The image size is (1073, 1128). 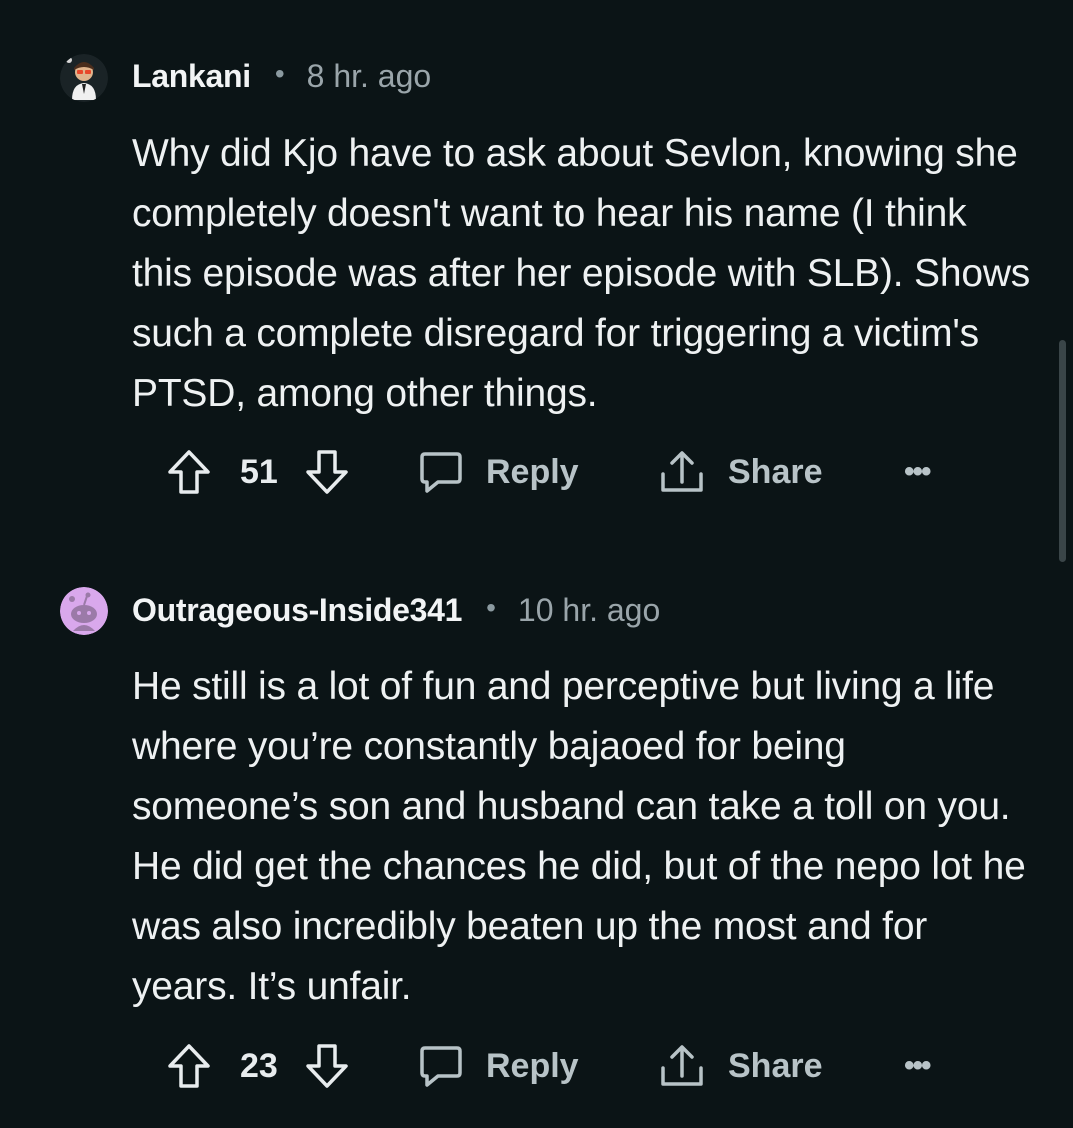 I want to click on timestamp: 8 hr. ago, so click(x=369, y=76).